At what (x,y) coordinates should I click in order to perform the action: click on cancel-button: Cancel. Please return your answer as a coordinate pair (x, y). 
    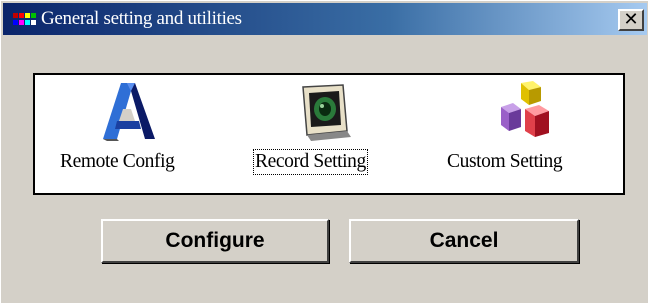
    Looking at the image, I should click on (464, 241).